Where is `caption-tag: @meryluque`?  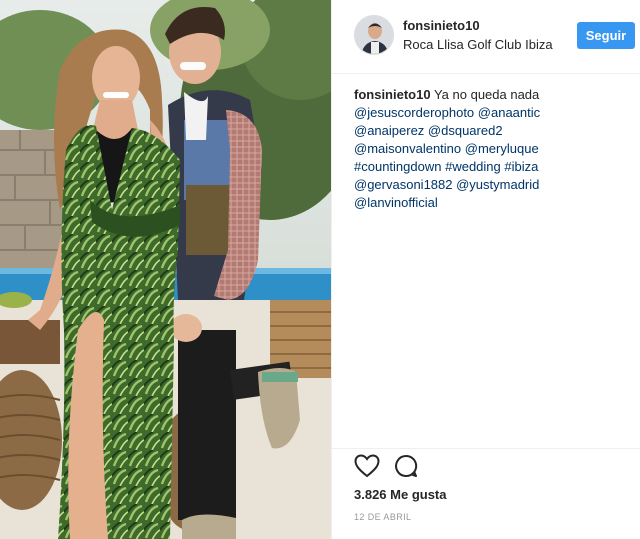 caption-tag: @meryluque is located at coordinates (502, 148).